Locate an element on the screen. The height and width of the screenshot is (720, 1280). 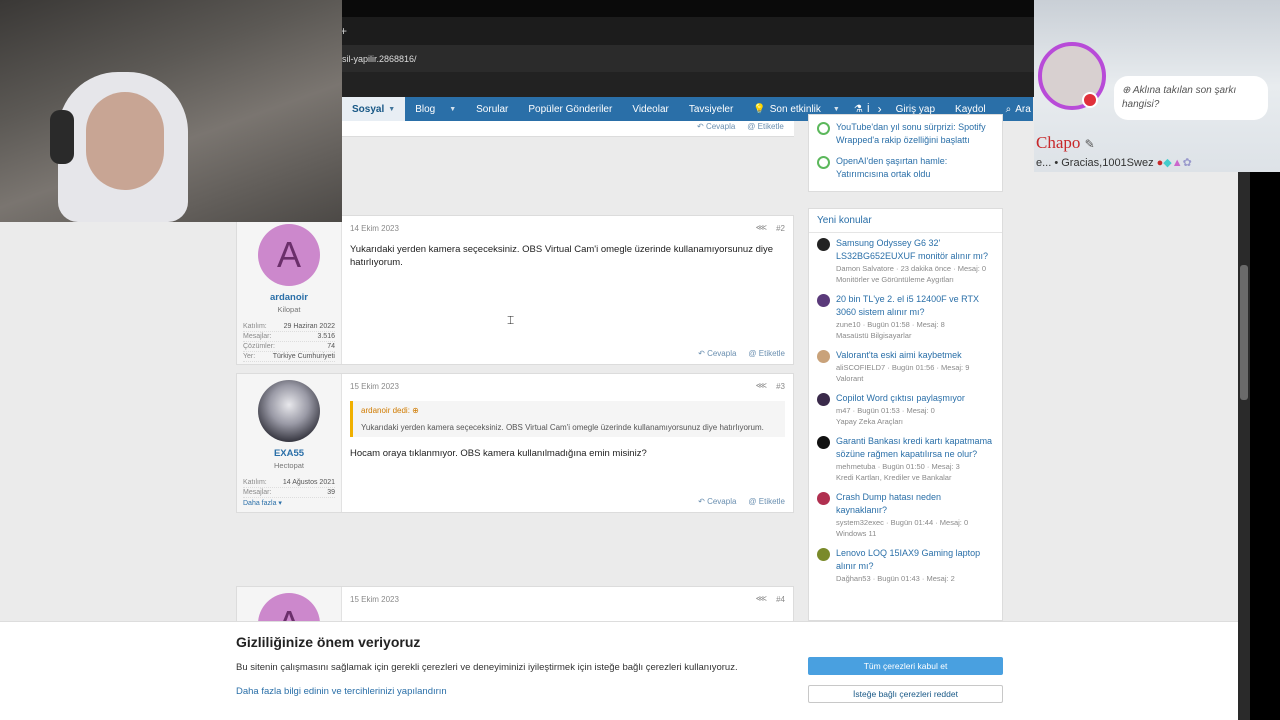
more-link: Daha fazla ▾ is located at coordinates (289, 503).